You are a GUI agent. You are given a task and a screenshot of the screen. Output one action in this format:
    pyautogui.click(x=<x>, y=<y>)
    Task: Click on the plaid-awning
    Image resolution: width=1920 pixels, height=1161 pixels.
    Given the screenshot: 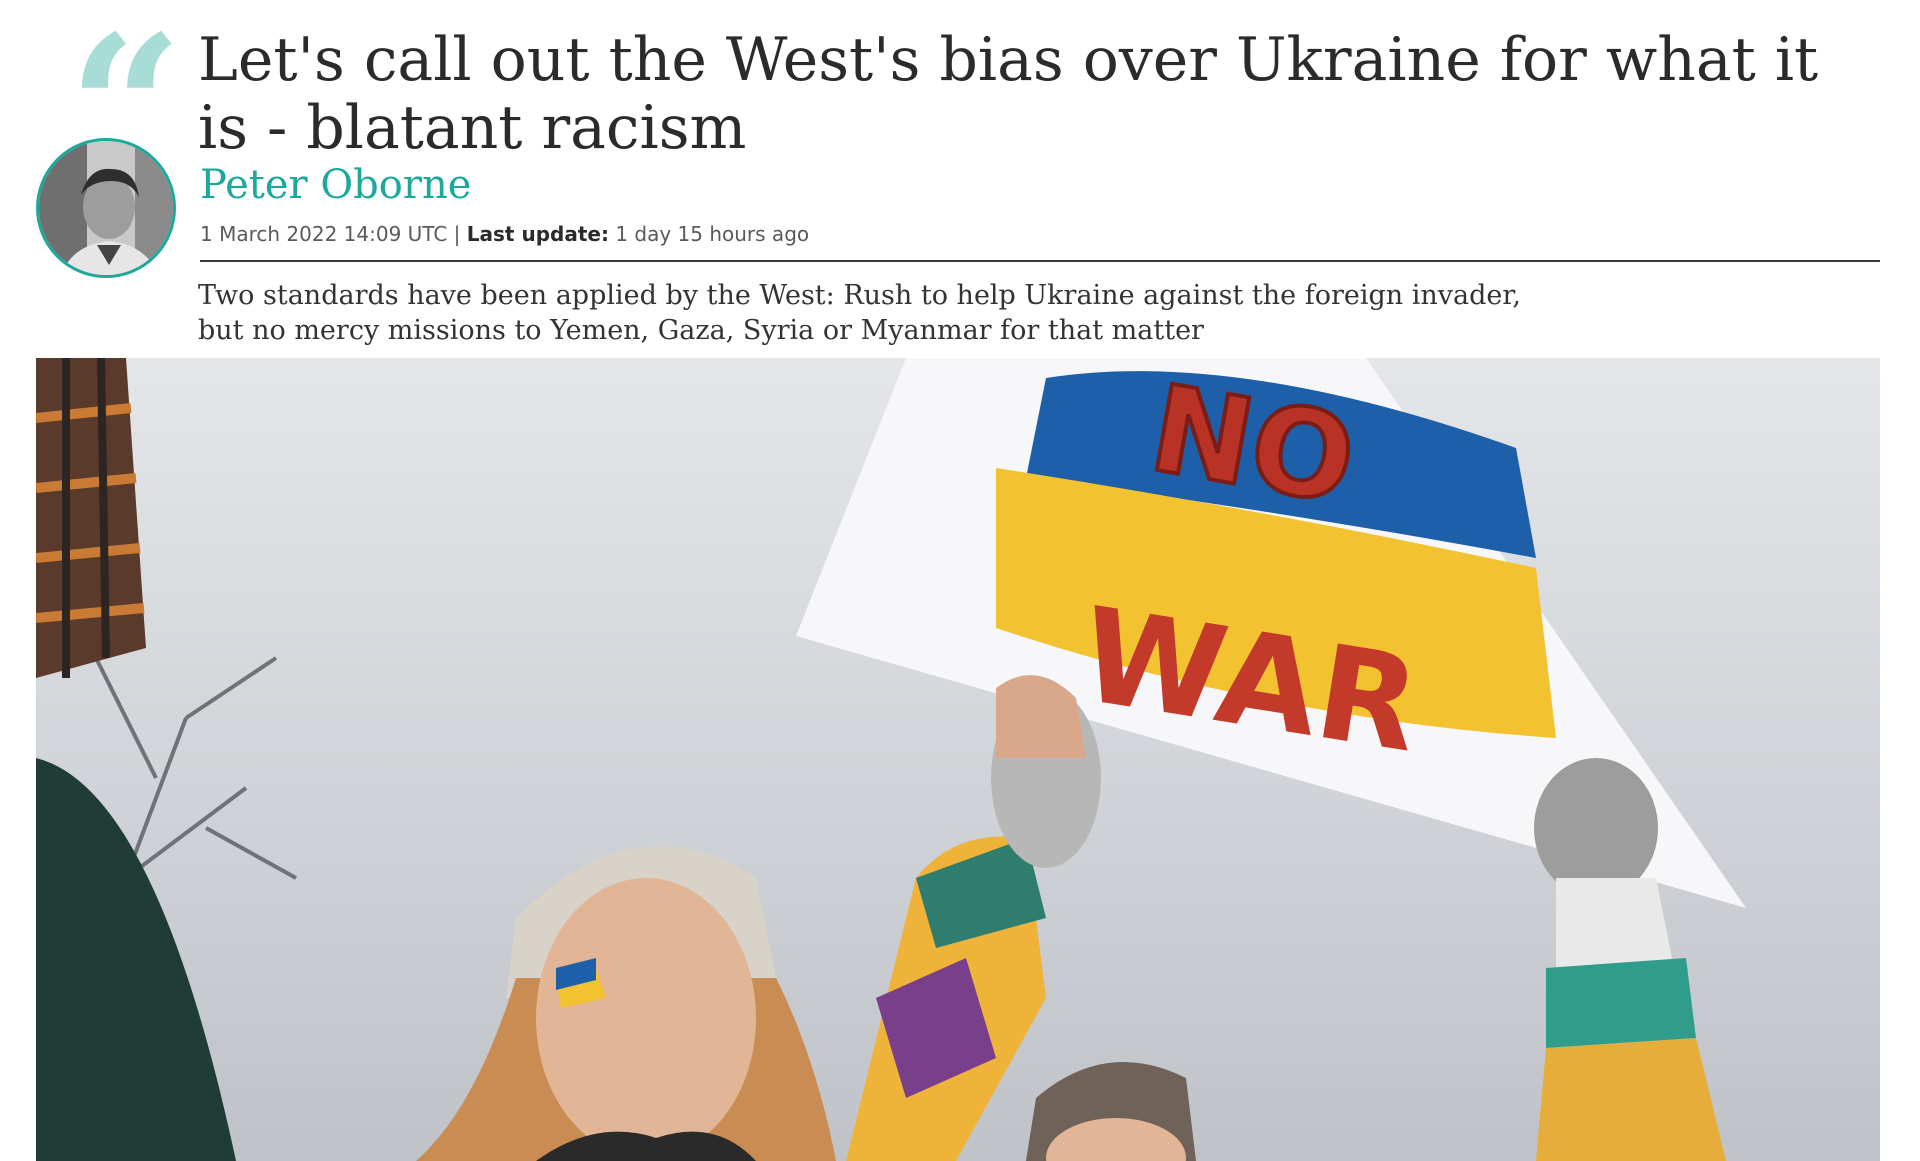 What is the action you would take?
    pyautogui.click(x=91, y=518)
    